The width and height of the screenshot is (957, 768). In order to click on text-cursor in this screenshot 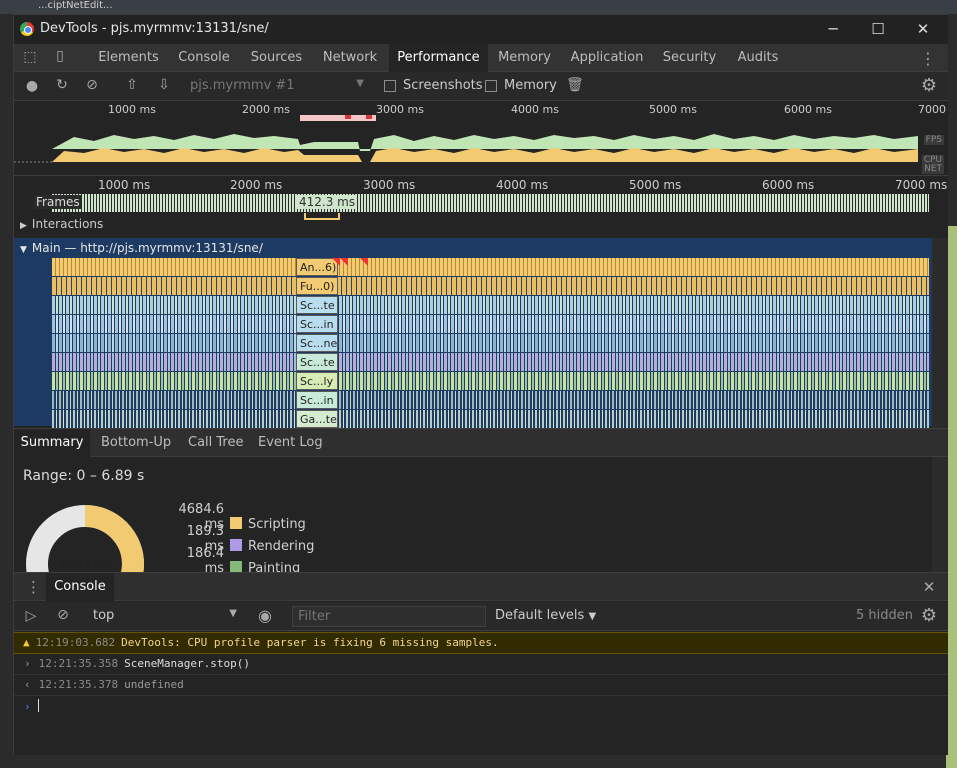, I will do `click(38, 705)`.